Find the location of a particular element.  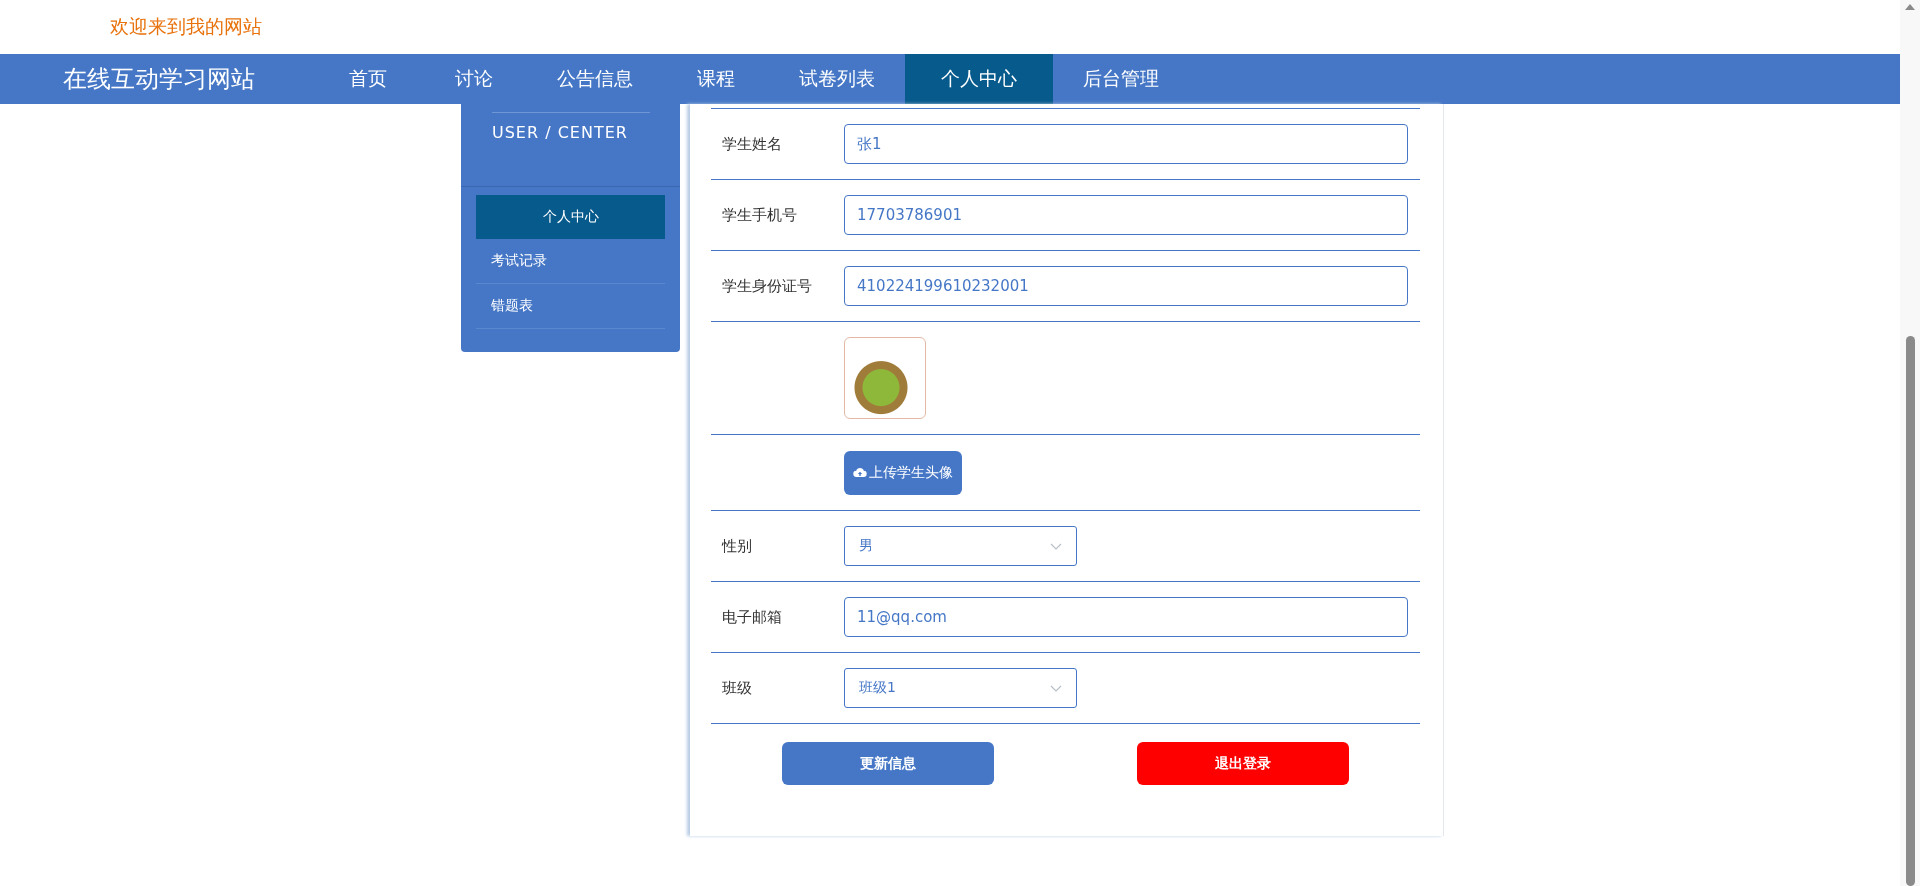

nav-link: 公告信息 is located at coordinates (595, 79).